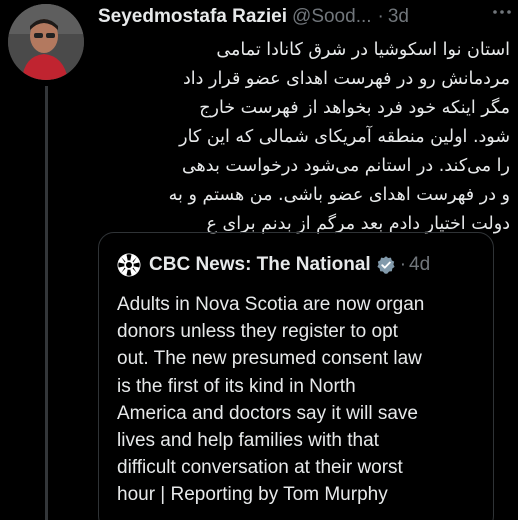 This screenshot has height=520, width=518. Describe the element at coordinates (46, 303) in the screenshot. I see `thread-line` at that location.